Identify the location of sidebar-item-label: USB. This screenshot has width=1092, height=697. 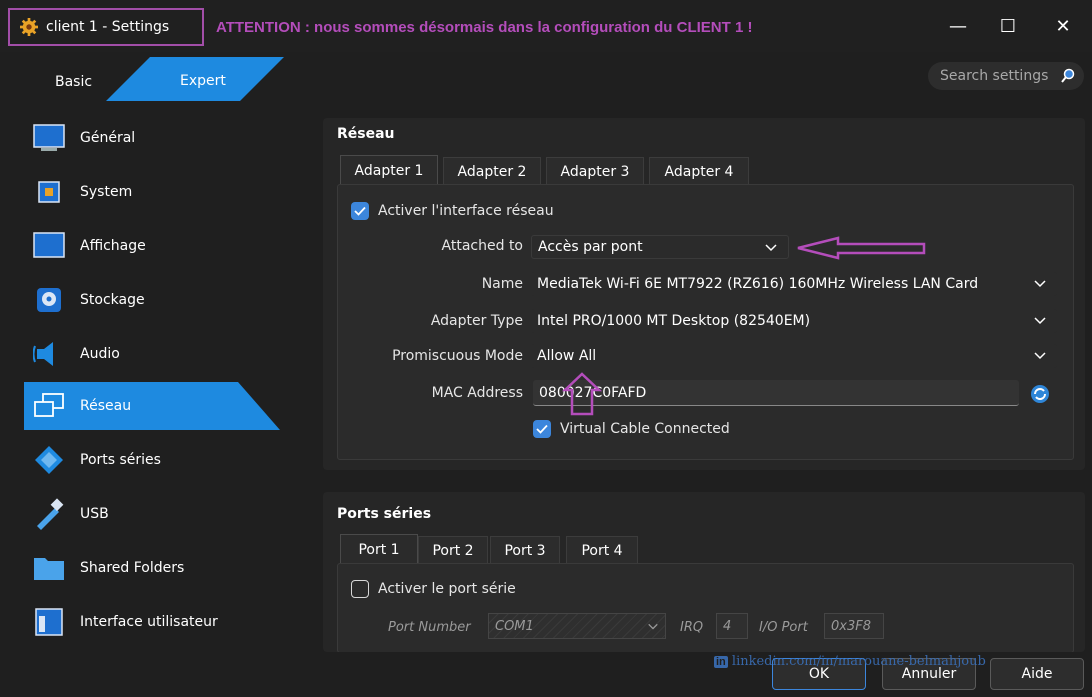
(94, 514).